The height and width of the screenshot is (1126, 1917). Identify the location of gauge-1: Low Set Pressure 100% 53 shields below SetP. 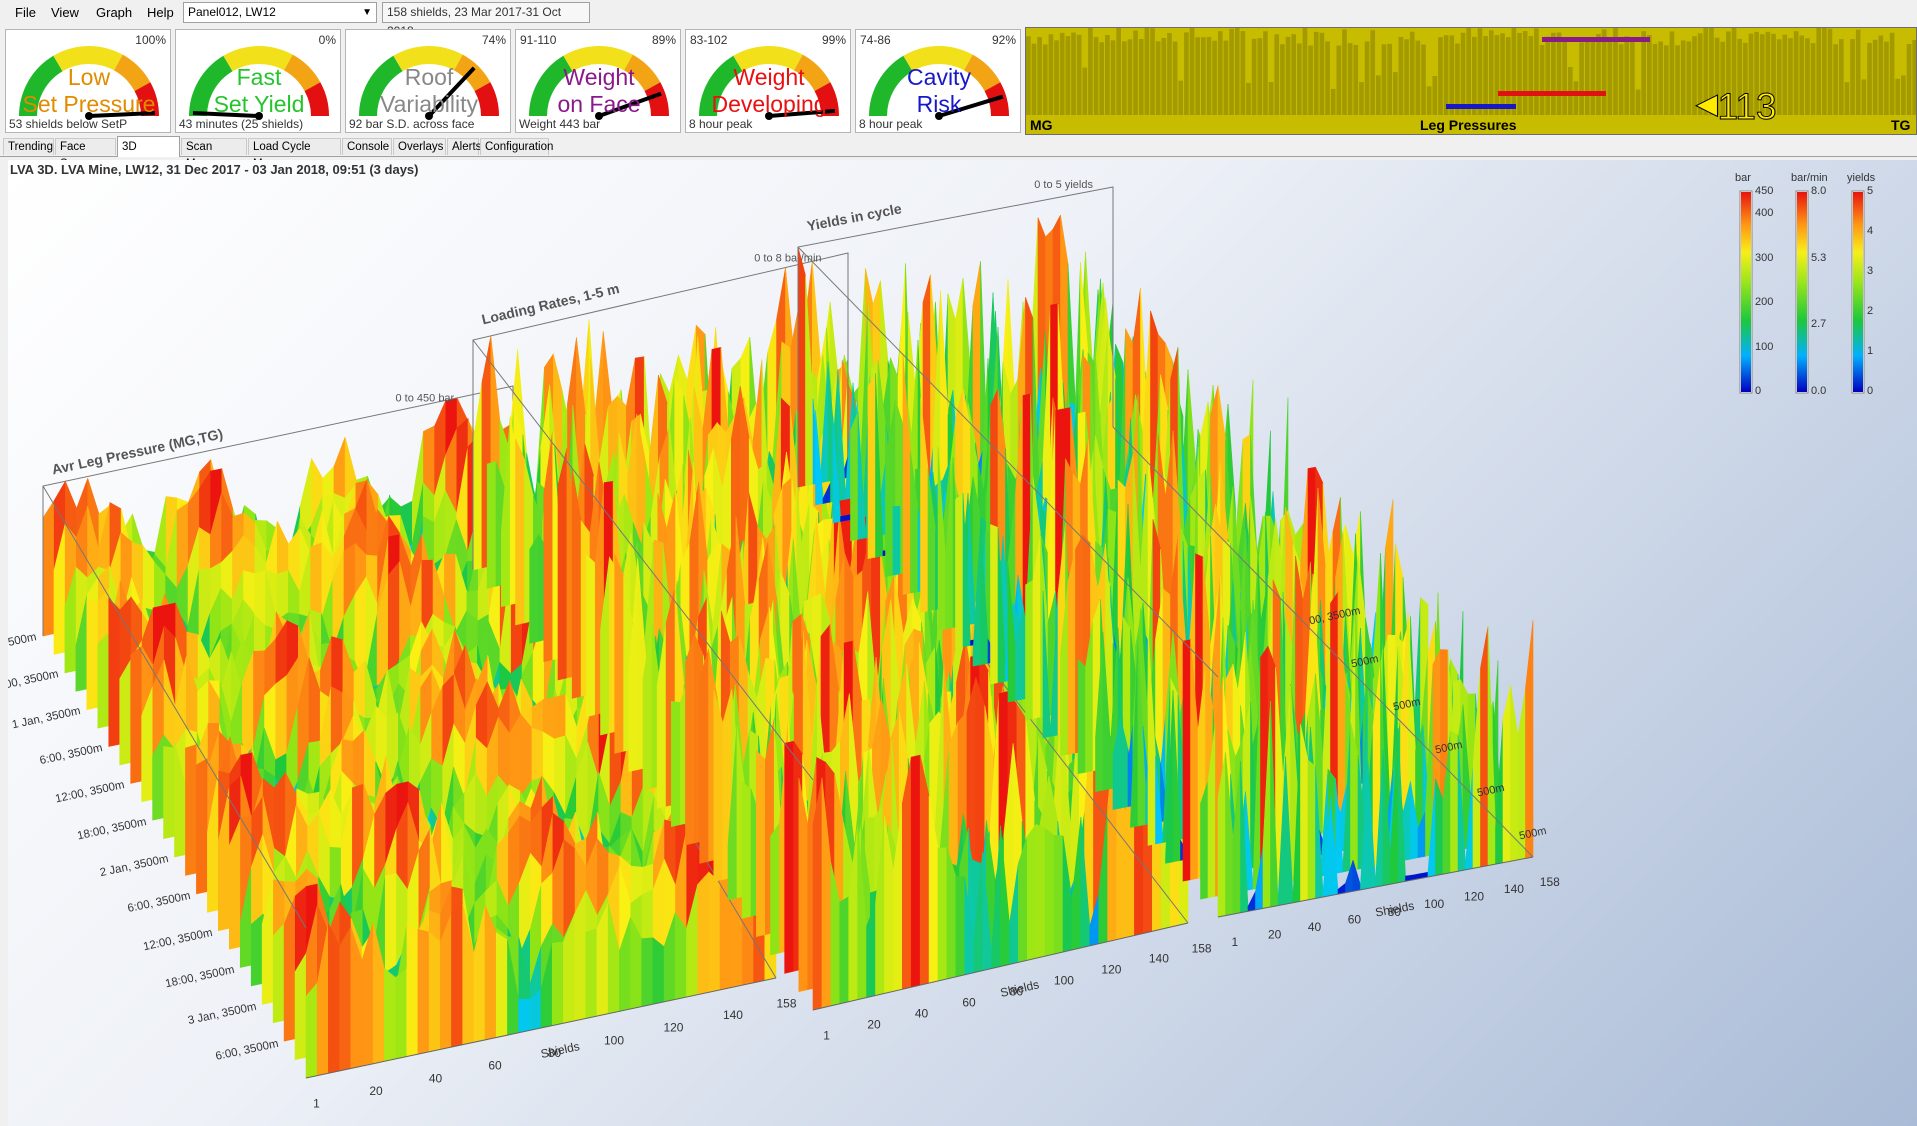
(88, 81).